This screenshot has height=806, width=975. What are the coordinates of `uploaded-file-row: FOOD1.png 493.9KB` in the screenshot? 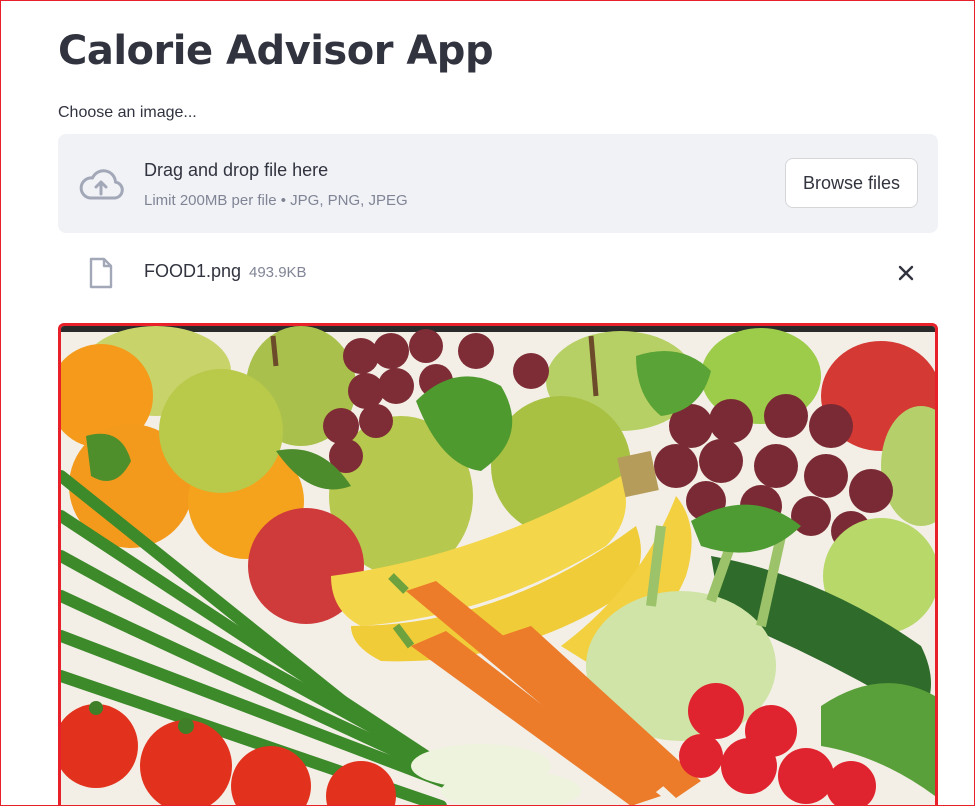 It's located at (498, 273).